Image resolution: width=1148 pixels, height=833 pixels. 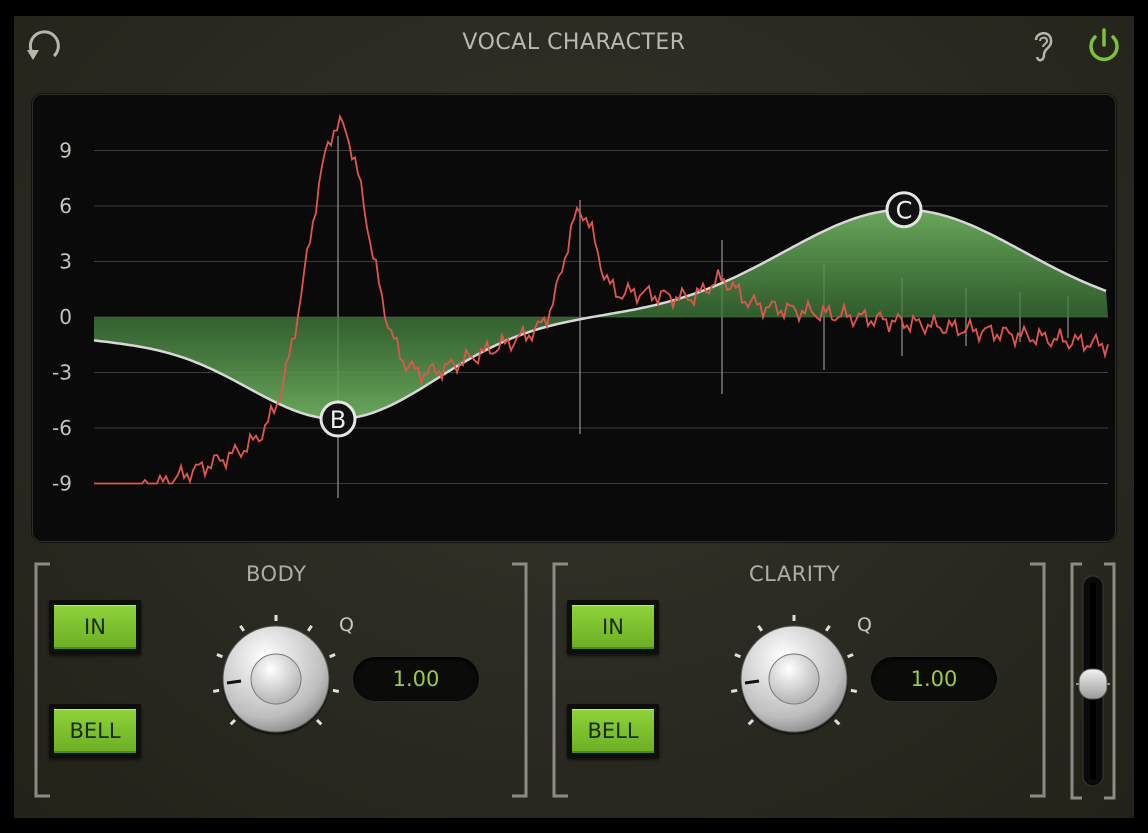 I want to click on body-q-value: 1.00, so click(x=416, y=679).